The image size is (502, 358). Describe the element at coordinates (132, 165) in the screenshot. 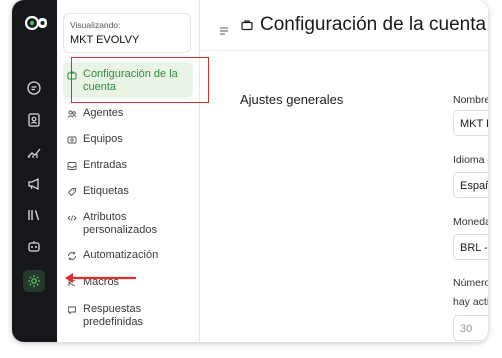

I see `nav-entradas: Entradas` at that location.